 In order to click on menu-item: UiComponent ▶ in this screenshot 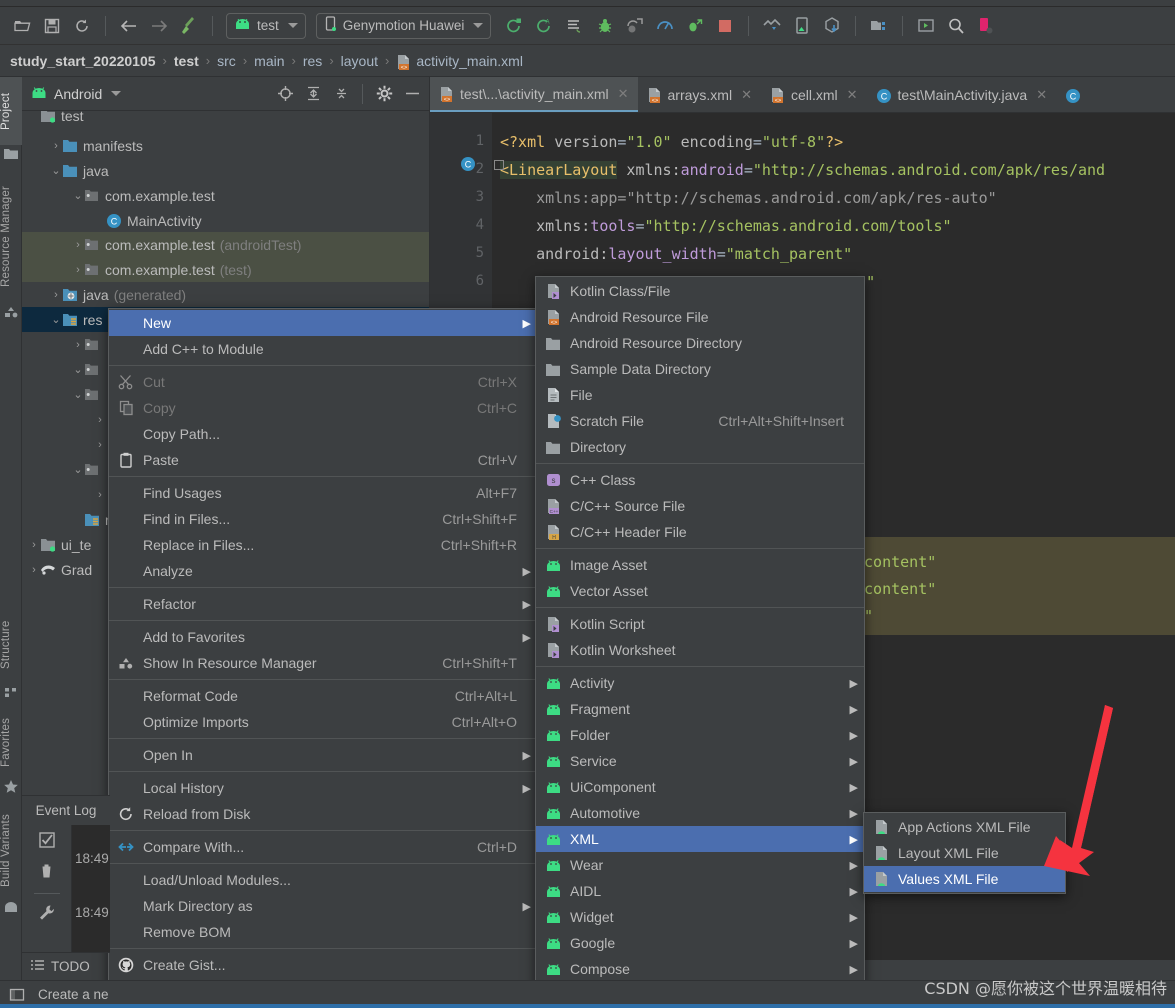, I will do `click(700, 787)`.